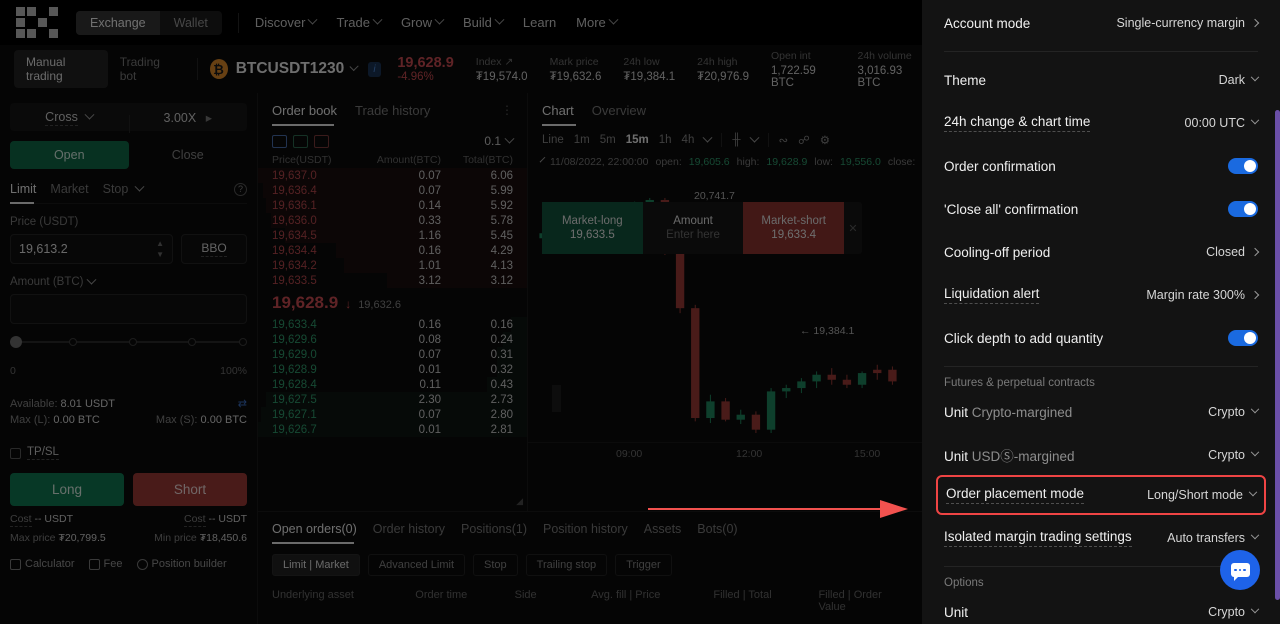 The width and height of the screenshot is (1280, 624). Describe the element at coordinates (853, 228) in the screenshot. I see `close-icon: ✕` at that location.